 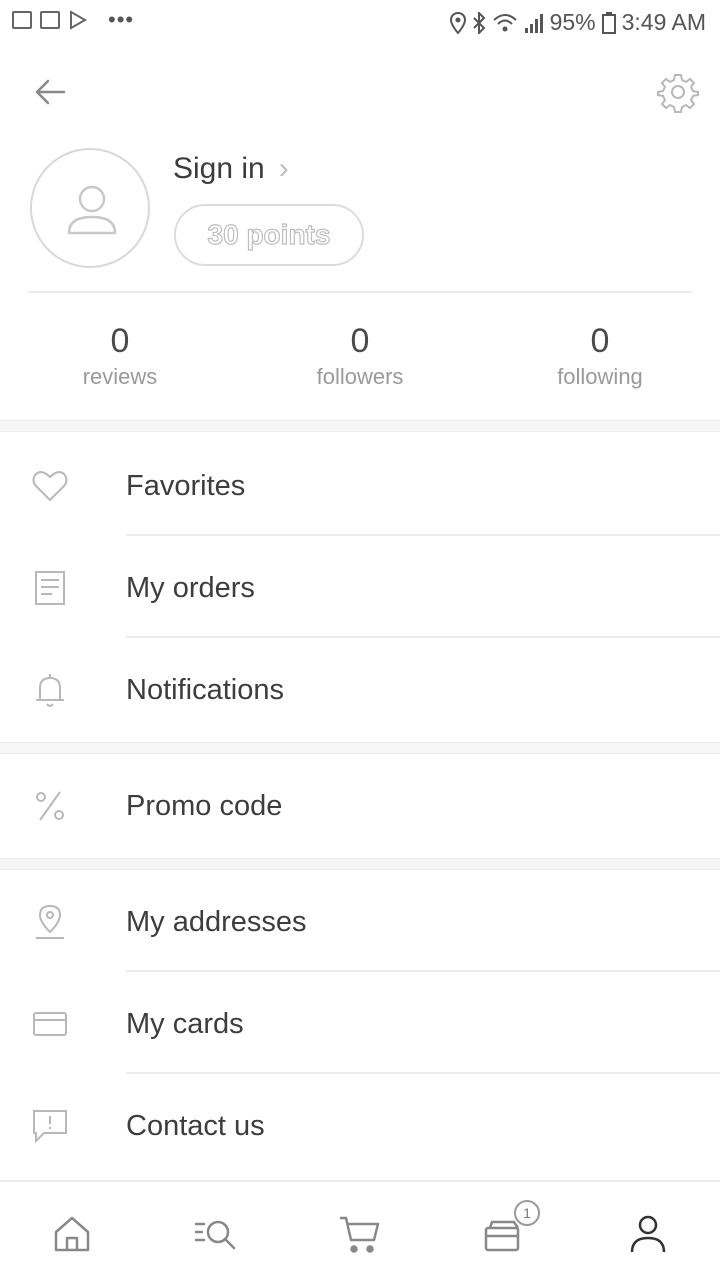 I want to click on arrow-left-icon, so click(x=50, y=92).